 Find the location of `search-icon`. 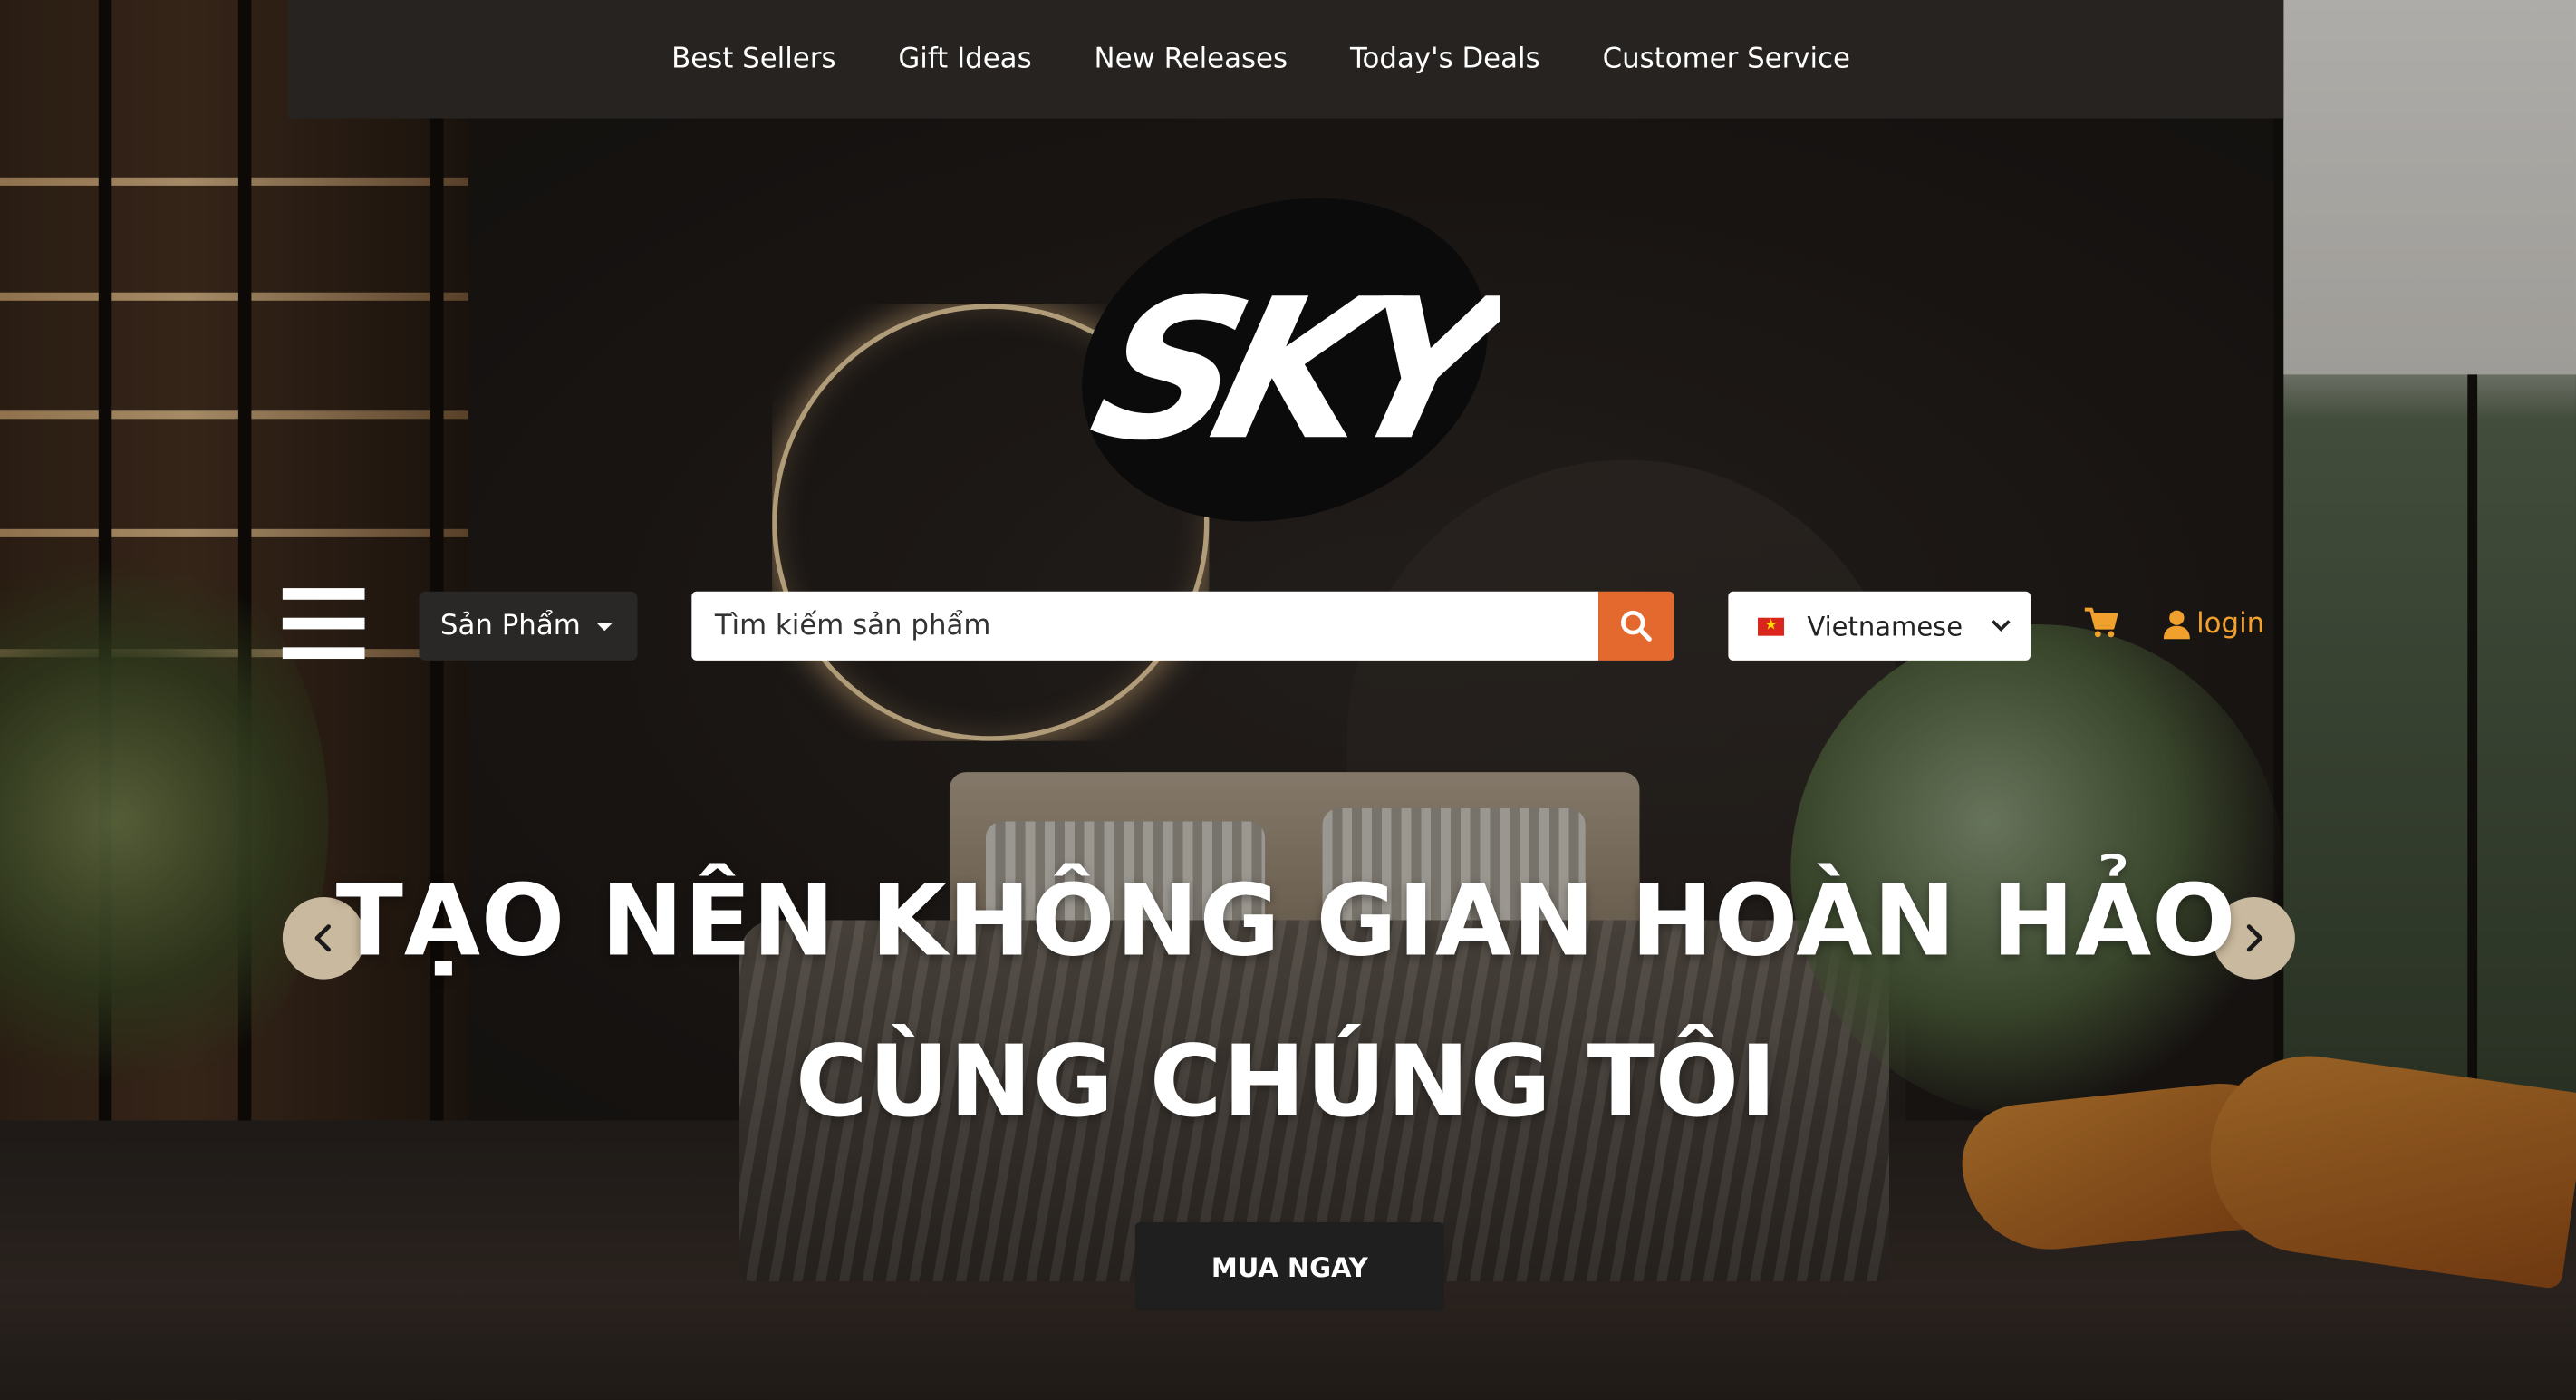

search-icon is located at coordinates (1636, 626).